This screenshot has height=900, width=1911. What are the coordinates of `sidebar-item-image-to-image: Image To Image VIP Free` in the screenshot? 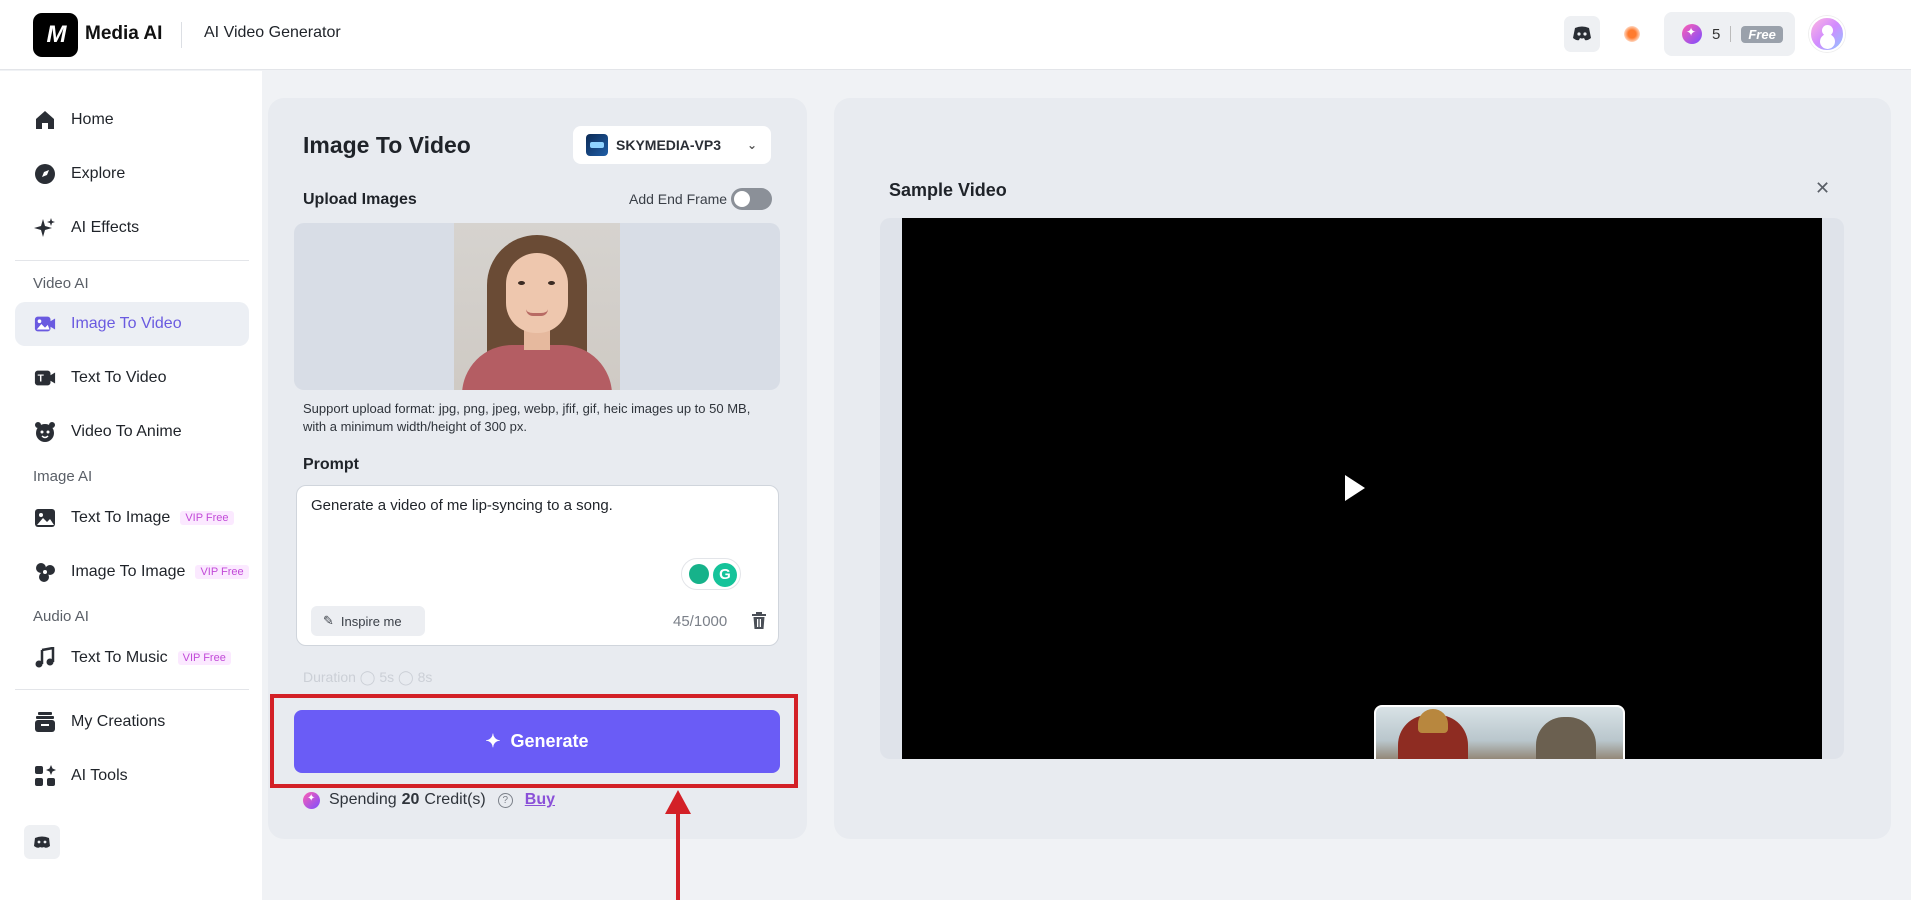 It's located at (132, 572).